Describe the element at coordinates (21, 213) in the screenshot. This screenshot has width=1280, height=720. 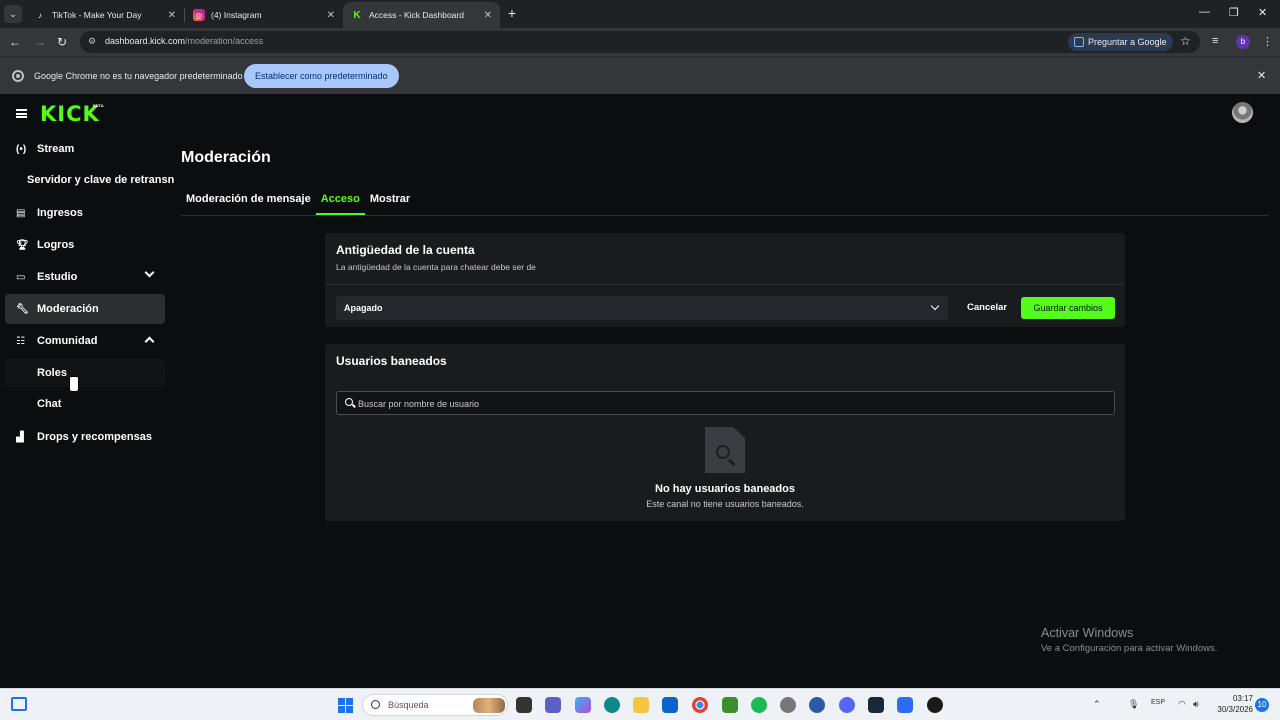
I see `chart-icon: ▤` at that location.